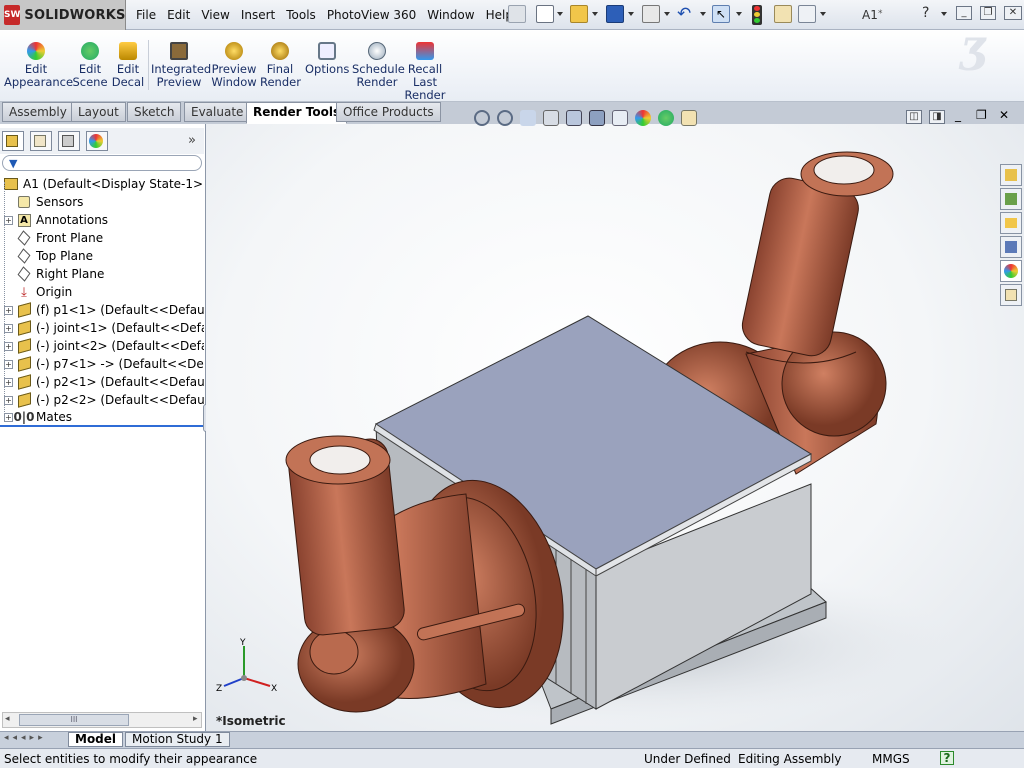  I want to click on tree-item-annotations: + A Annotations, so click(102, 220).